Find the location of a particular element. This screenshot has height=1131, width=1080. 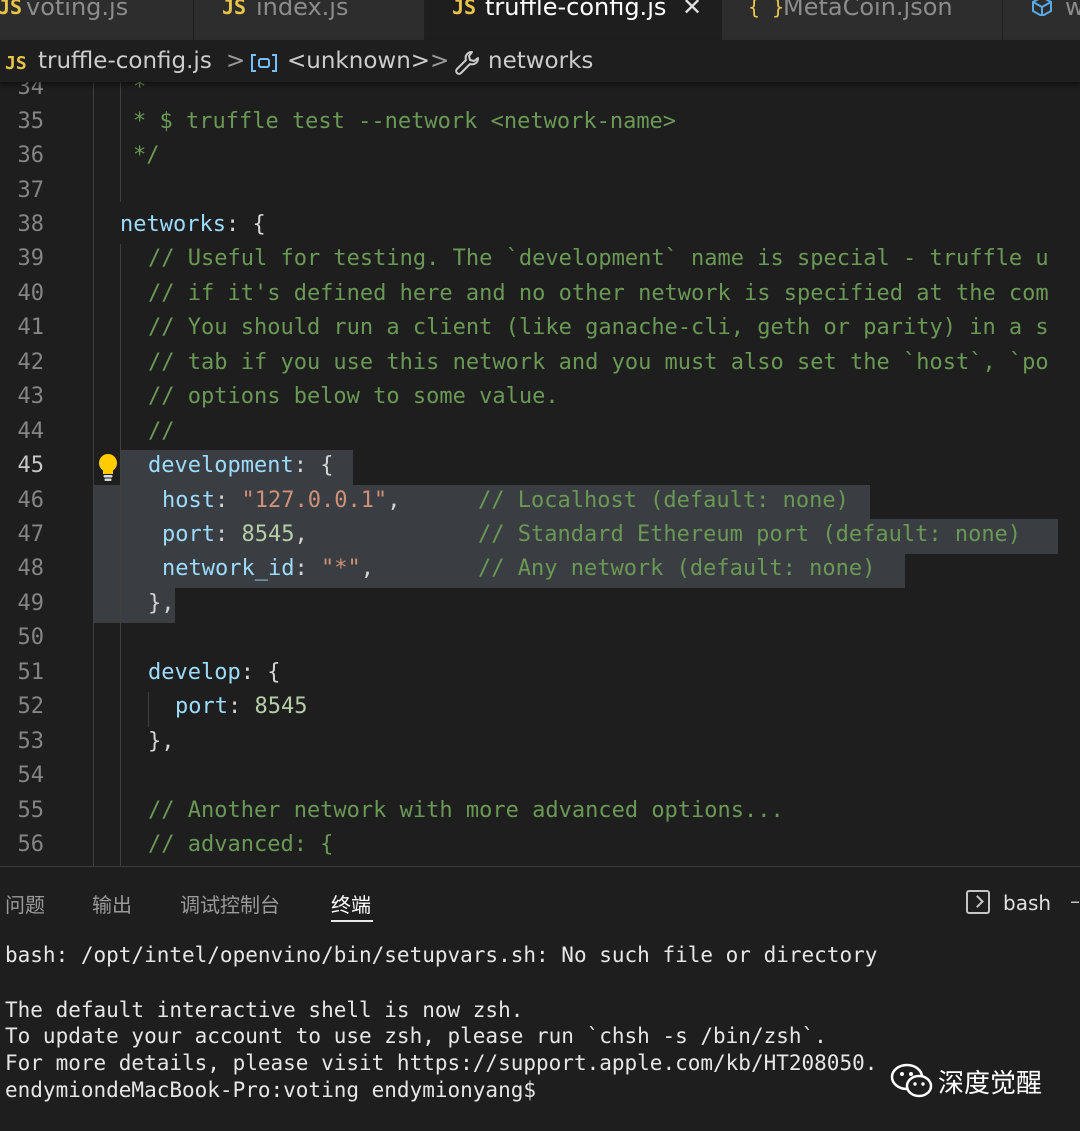

panel-tab-output: 输出 is located at coordinates (112, 903).